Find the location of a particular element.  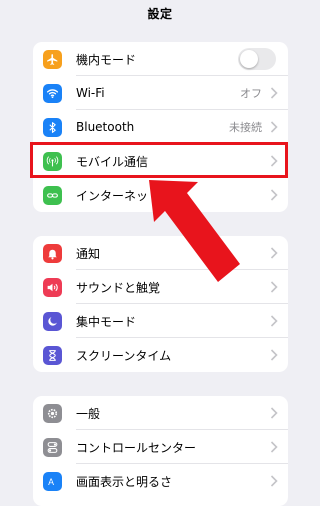

pointer-arrow-icon is located at coordinates (194, 231).